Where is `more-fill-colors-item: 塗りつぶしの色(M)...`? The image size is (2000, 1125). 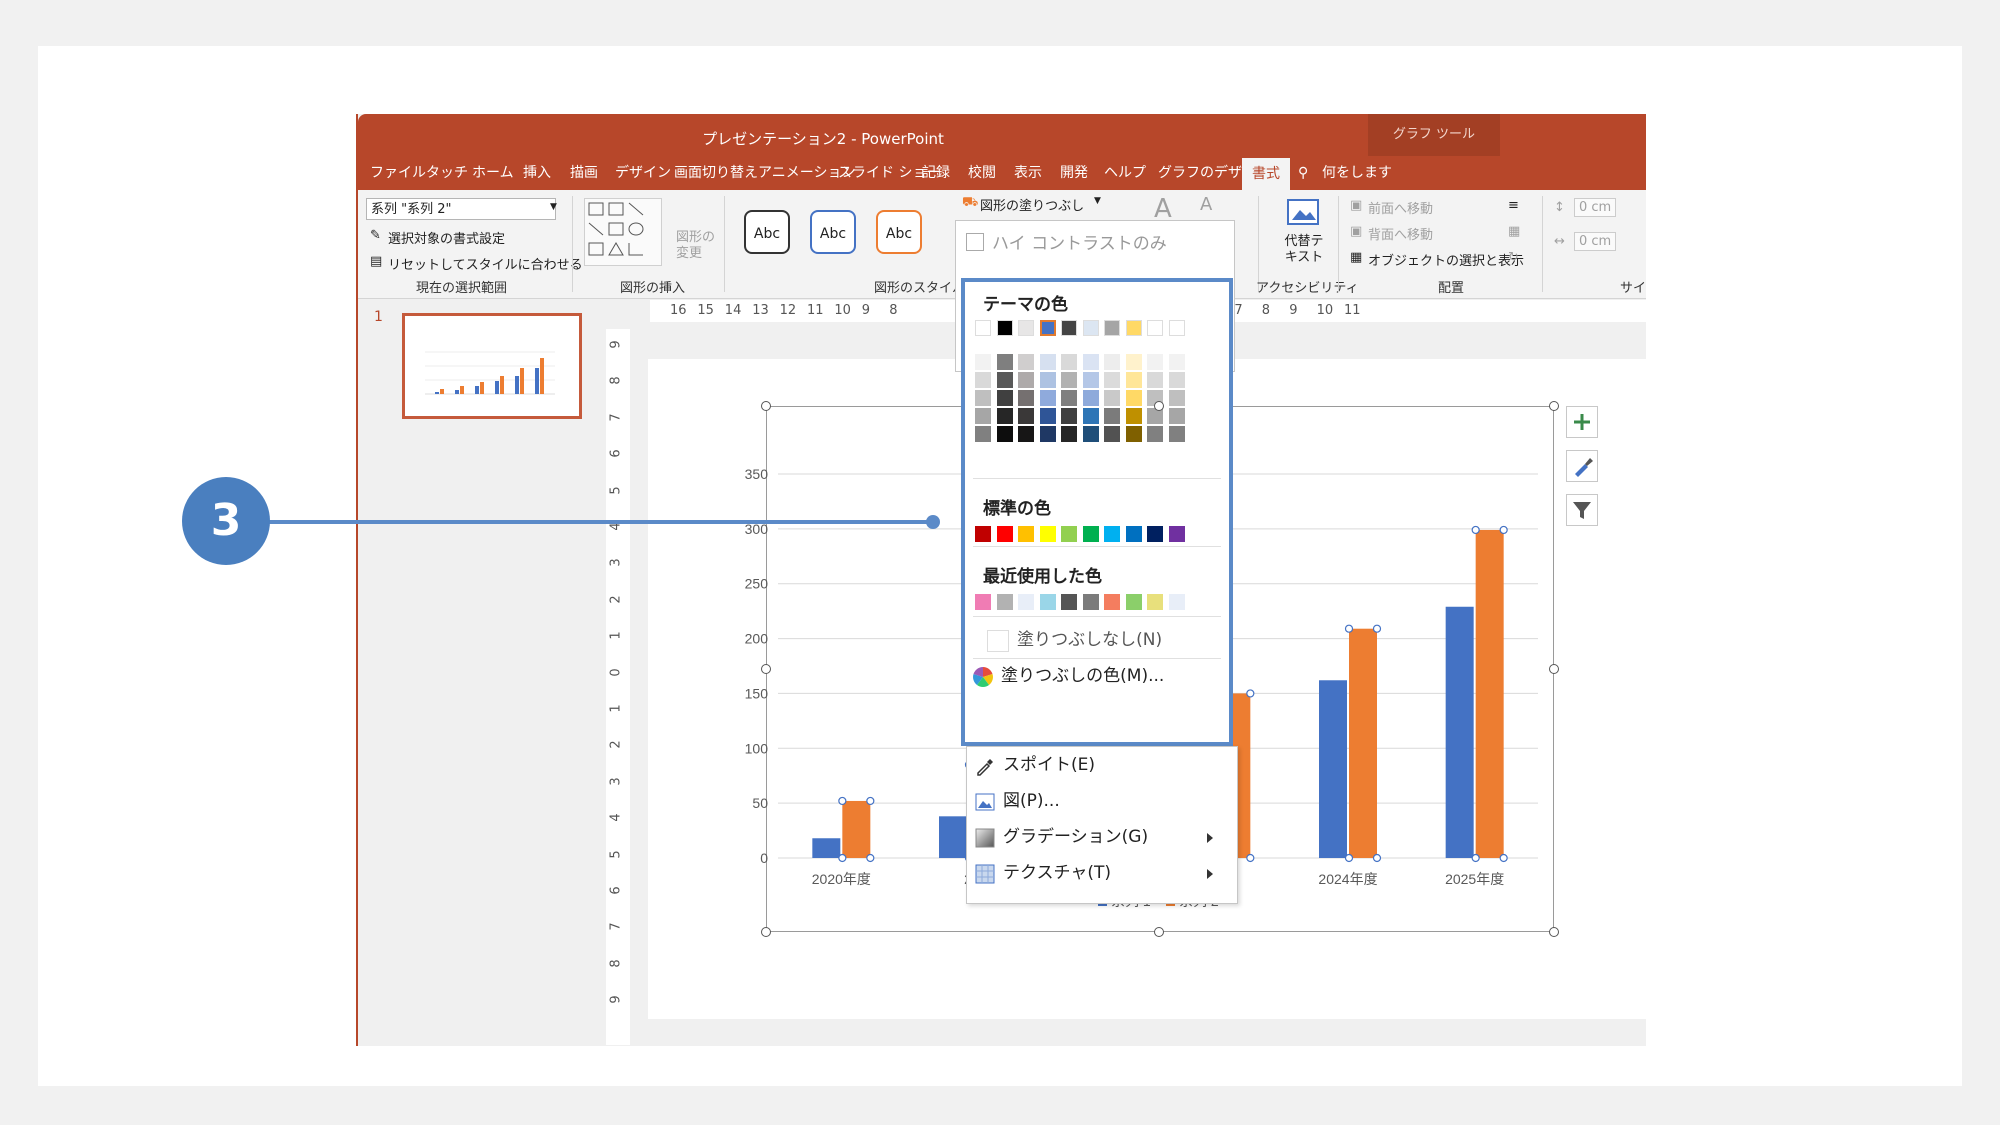
more-fill-colors-item: 塗りつぶしの色(M)... is located at coordinates (1095, 676).